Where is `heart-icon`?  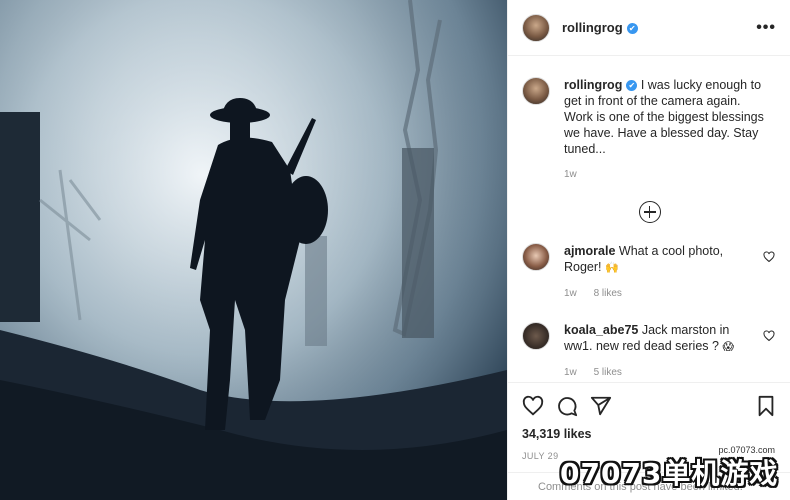
heart-icon is located at coordinates (533, 406).